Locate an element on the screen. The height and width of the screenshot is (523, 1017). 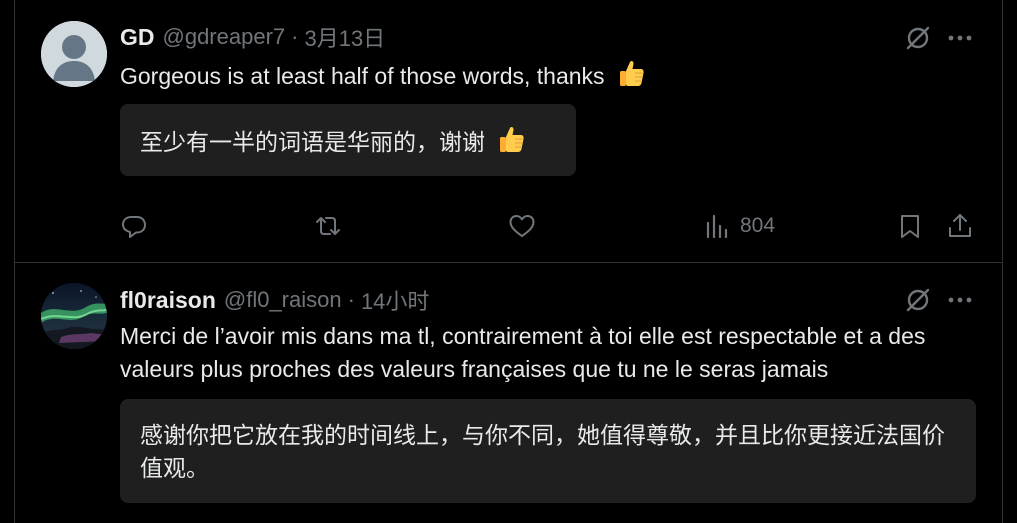
retweet-button is located at coordinates (328, 226).